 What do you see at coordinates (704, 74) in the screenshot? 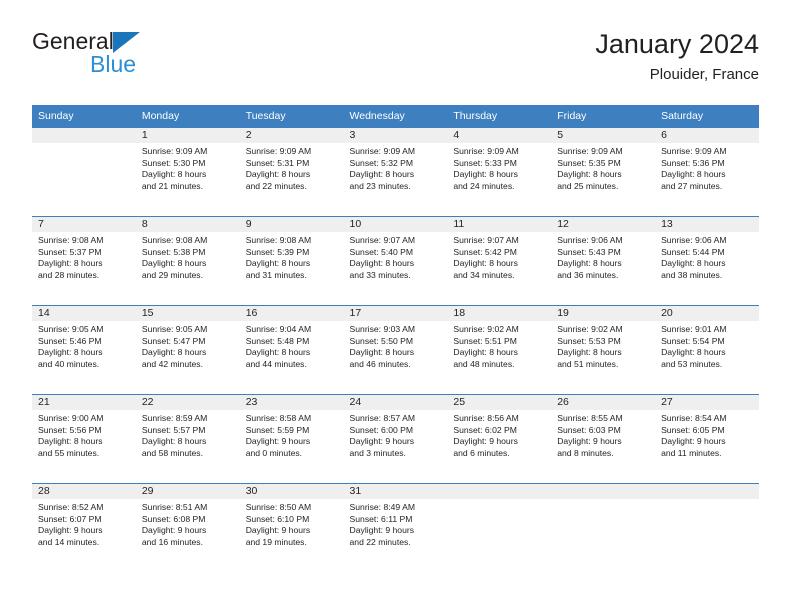
I see `page-subtitle: Plouider, France` at bounding box center [704, 74].